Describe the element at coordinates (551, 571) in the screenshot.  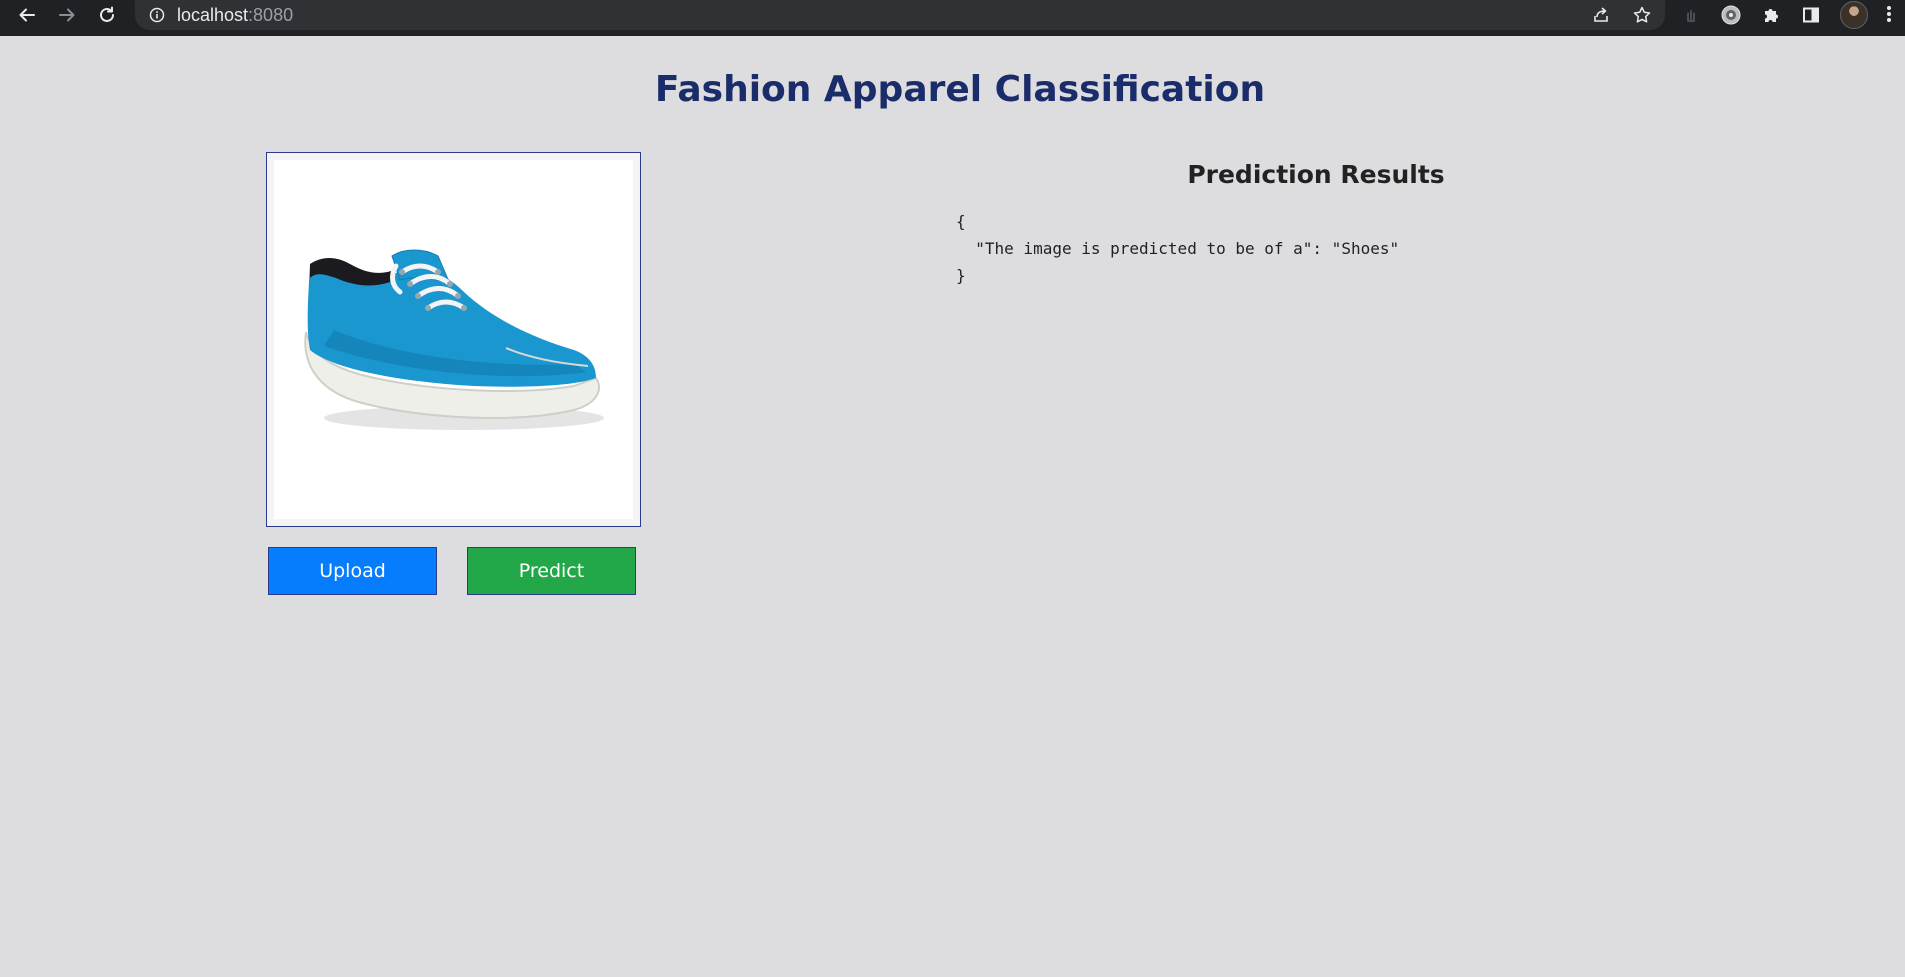
I see `predict-button: Predict` at that location.